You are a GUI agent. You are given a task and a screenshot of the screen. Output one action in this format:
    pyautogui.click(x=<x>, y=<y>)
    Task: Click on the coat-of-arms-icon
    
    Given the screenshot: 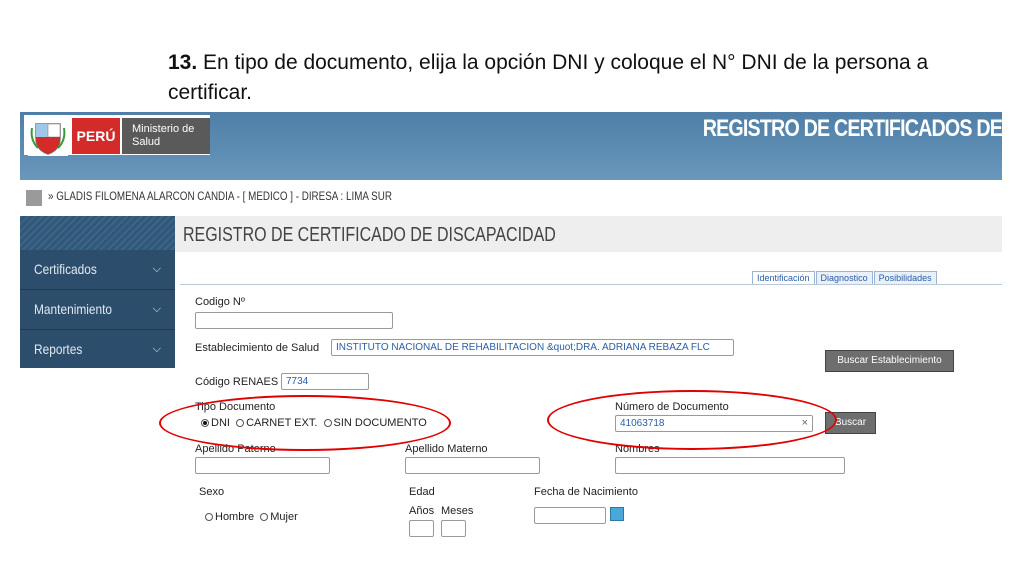 What is the action you would take?
    pyautogui.click(x=48, y=137)
    